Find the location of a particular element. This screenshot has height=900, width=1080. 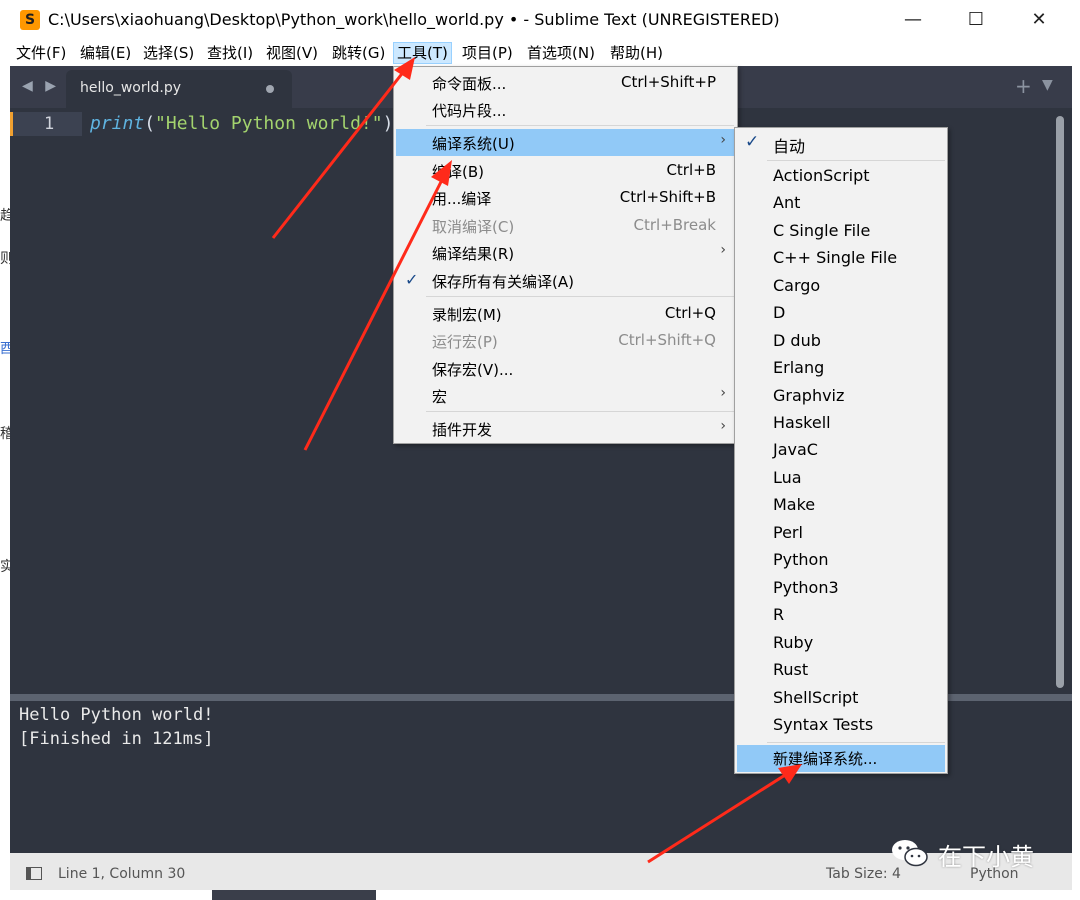

menu-item-label: 编译结果(R) is located at coordinates (473, 254).